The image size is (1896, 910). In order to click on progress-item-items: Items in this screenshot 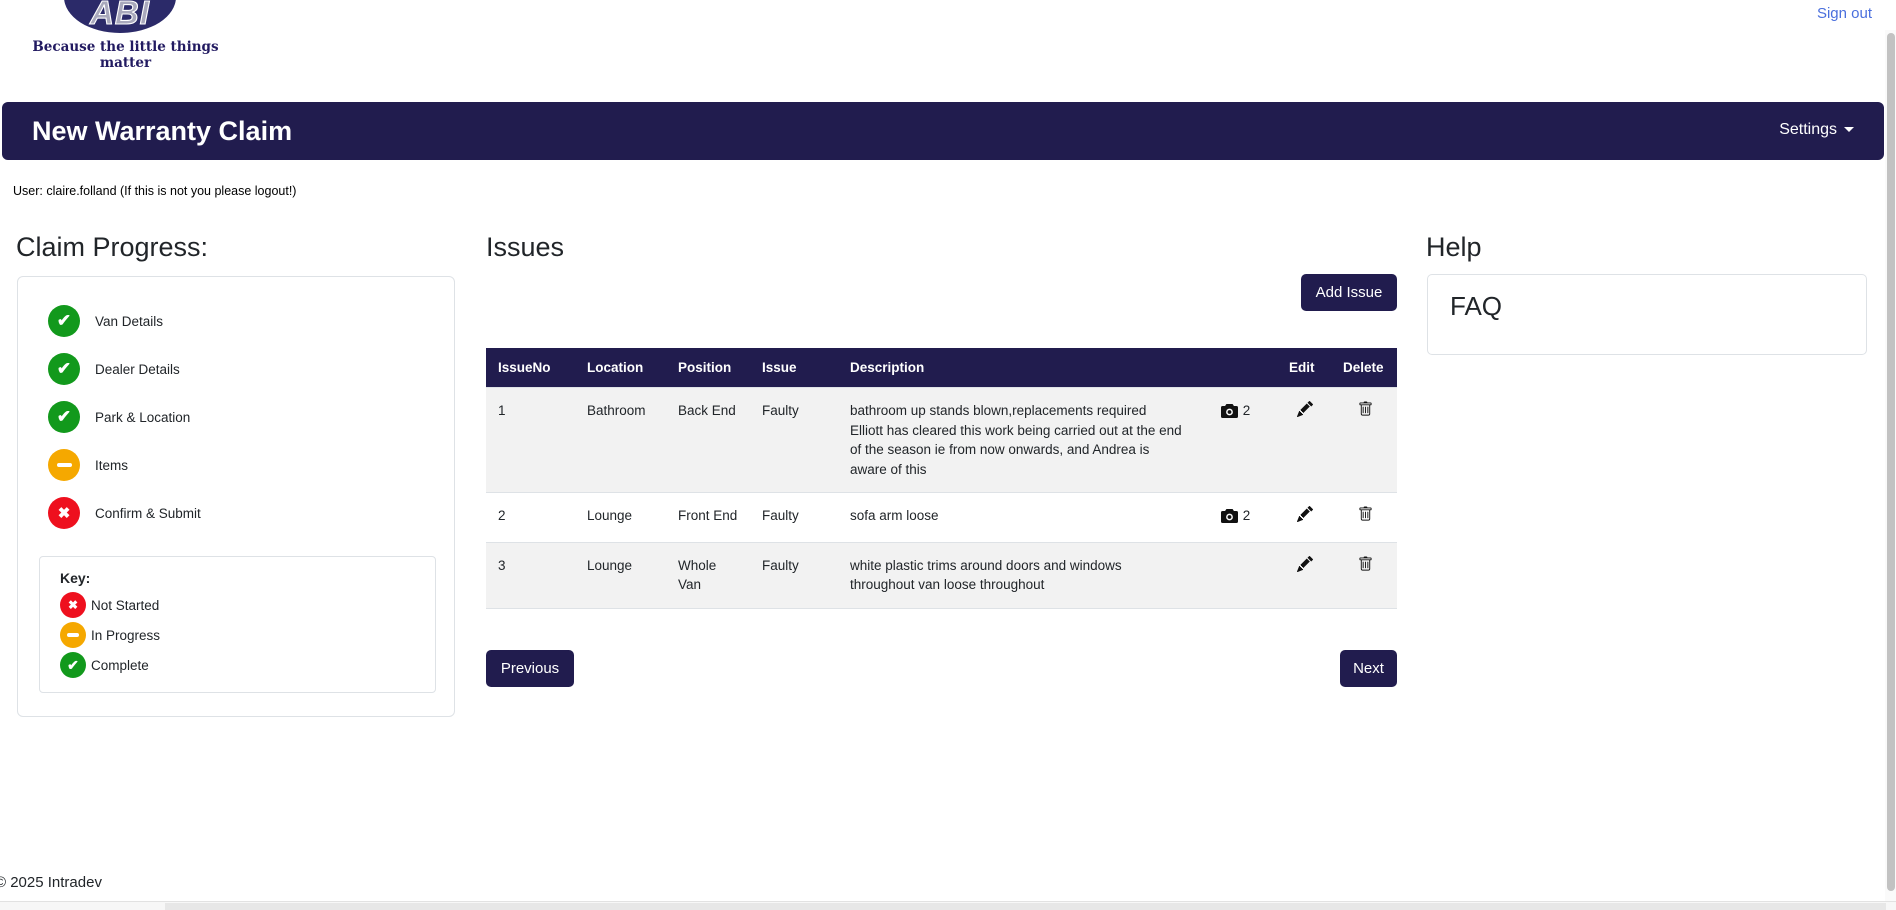, I will do `click(236, 465)`.